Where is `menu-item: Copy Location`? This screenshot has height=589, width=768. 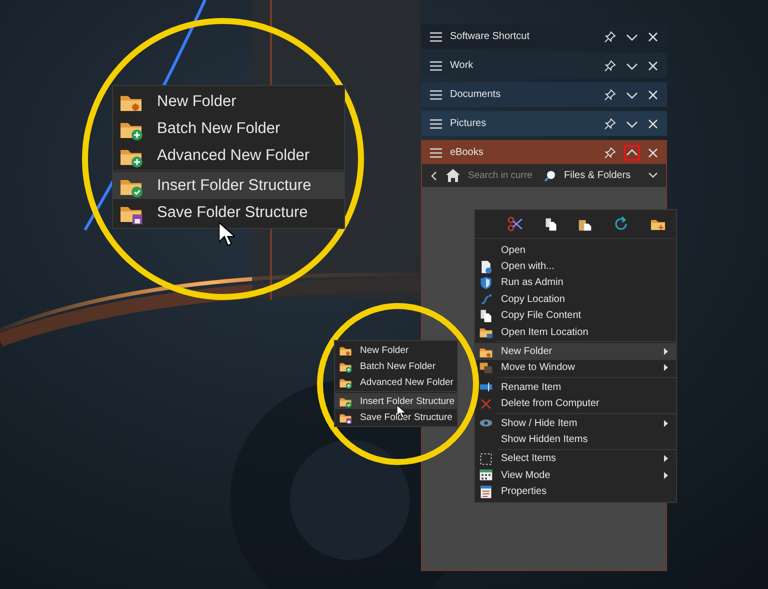
menu-item: Copy Location is located at coordinates (575, 299).